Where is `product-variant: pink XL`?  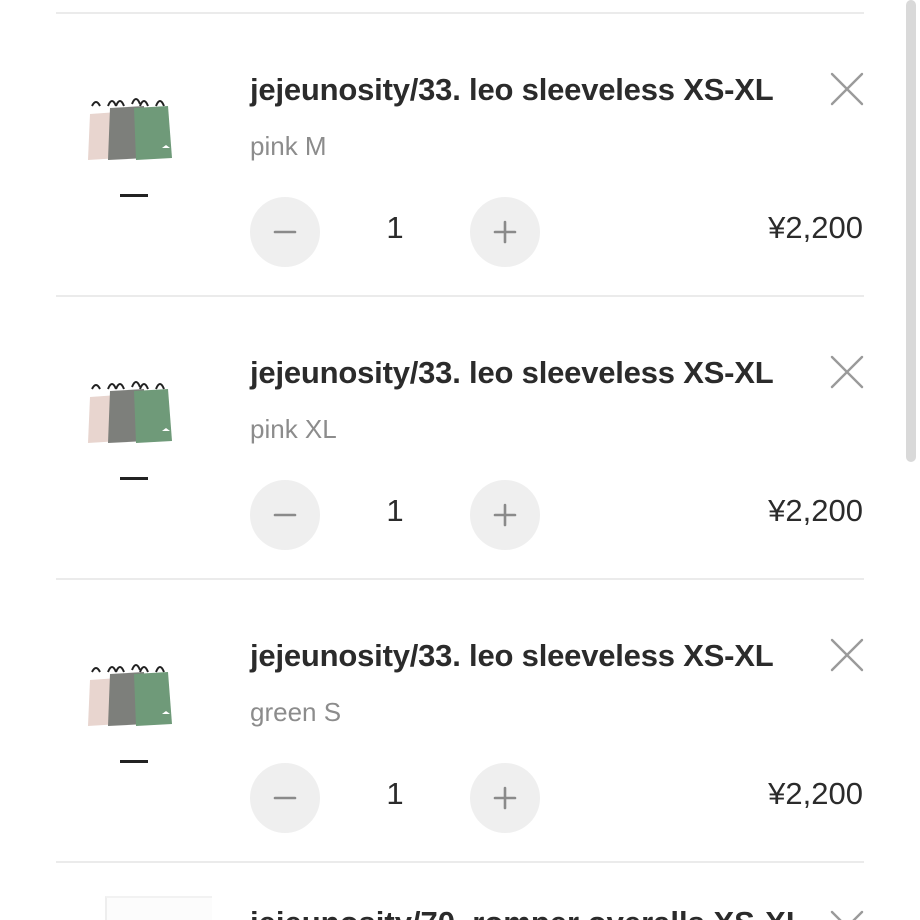
product-variant: pink XL is located at coordinates (293, 429).